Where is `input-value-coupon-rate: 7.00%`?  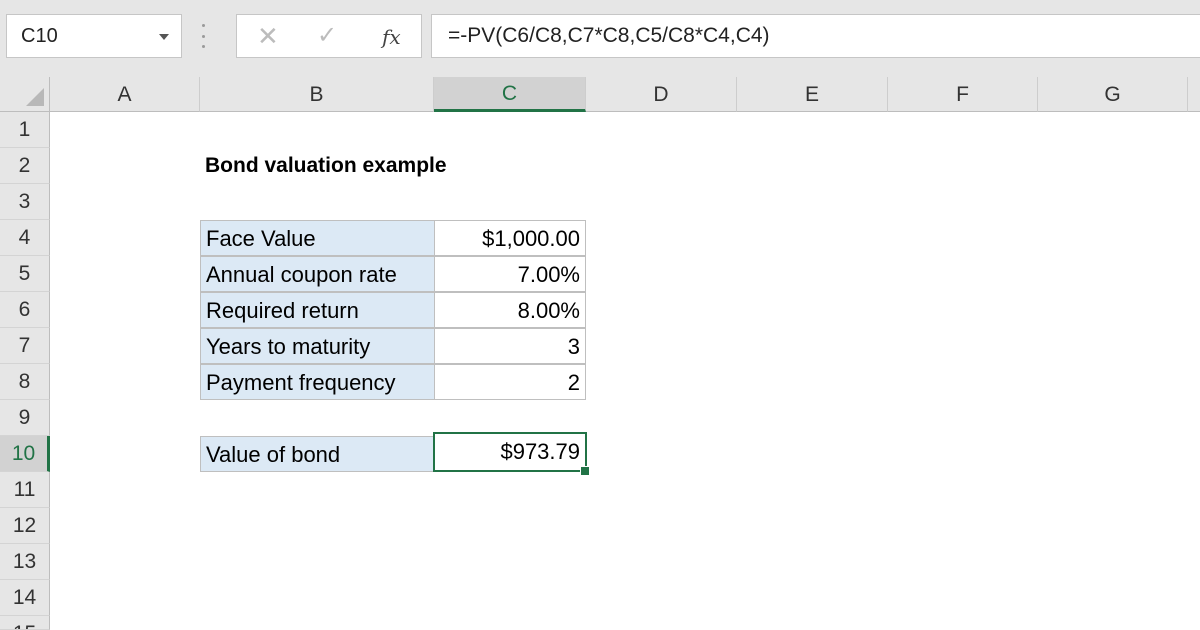
input-value-coupon-rate: 7.00% is located at coordinates (510, 274).